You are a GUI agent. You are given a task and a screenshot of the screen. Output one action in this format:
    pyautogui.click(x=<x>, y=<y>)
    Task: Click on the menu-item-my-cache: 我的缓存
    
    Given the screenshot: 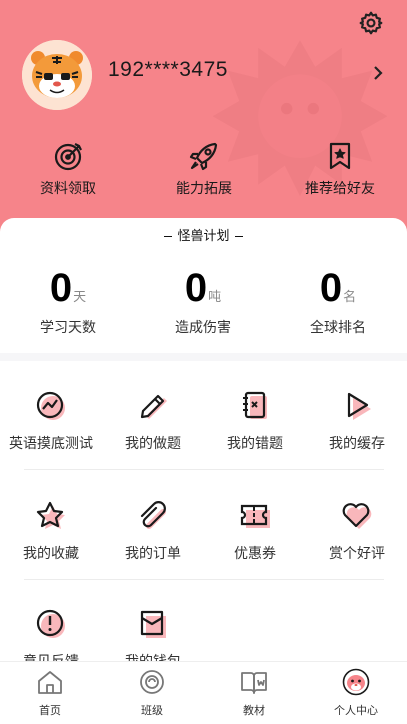 What is the action you would take?
    pyautogui.click(x=356, y=429)
    